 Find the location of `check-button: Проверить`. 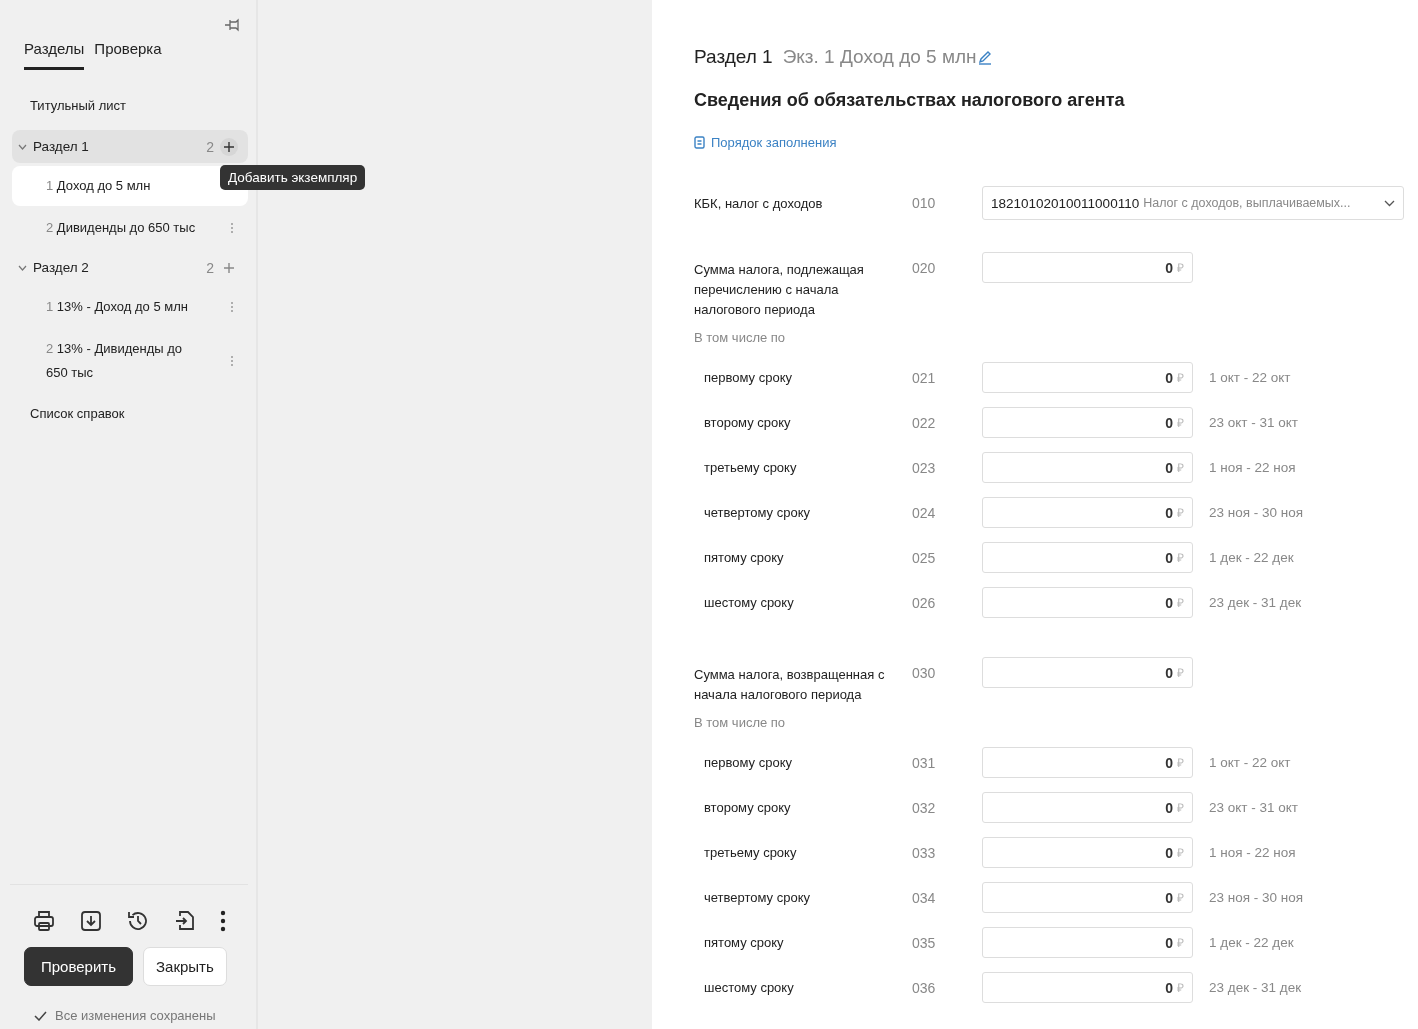

check-button: Проверить is located at coordinates (78, 966).